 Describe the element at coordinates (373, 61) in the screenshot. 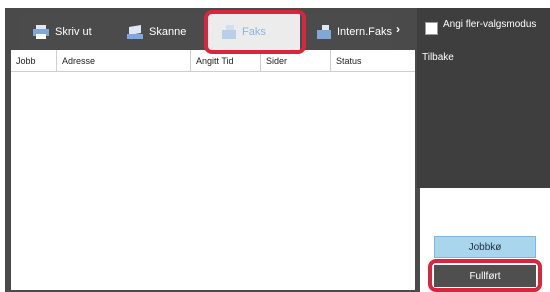

I see `column-header-status: Status` at that location.